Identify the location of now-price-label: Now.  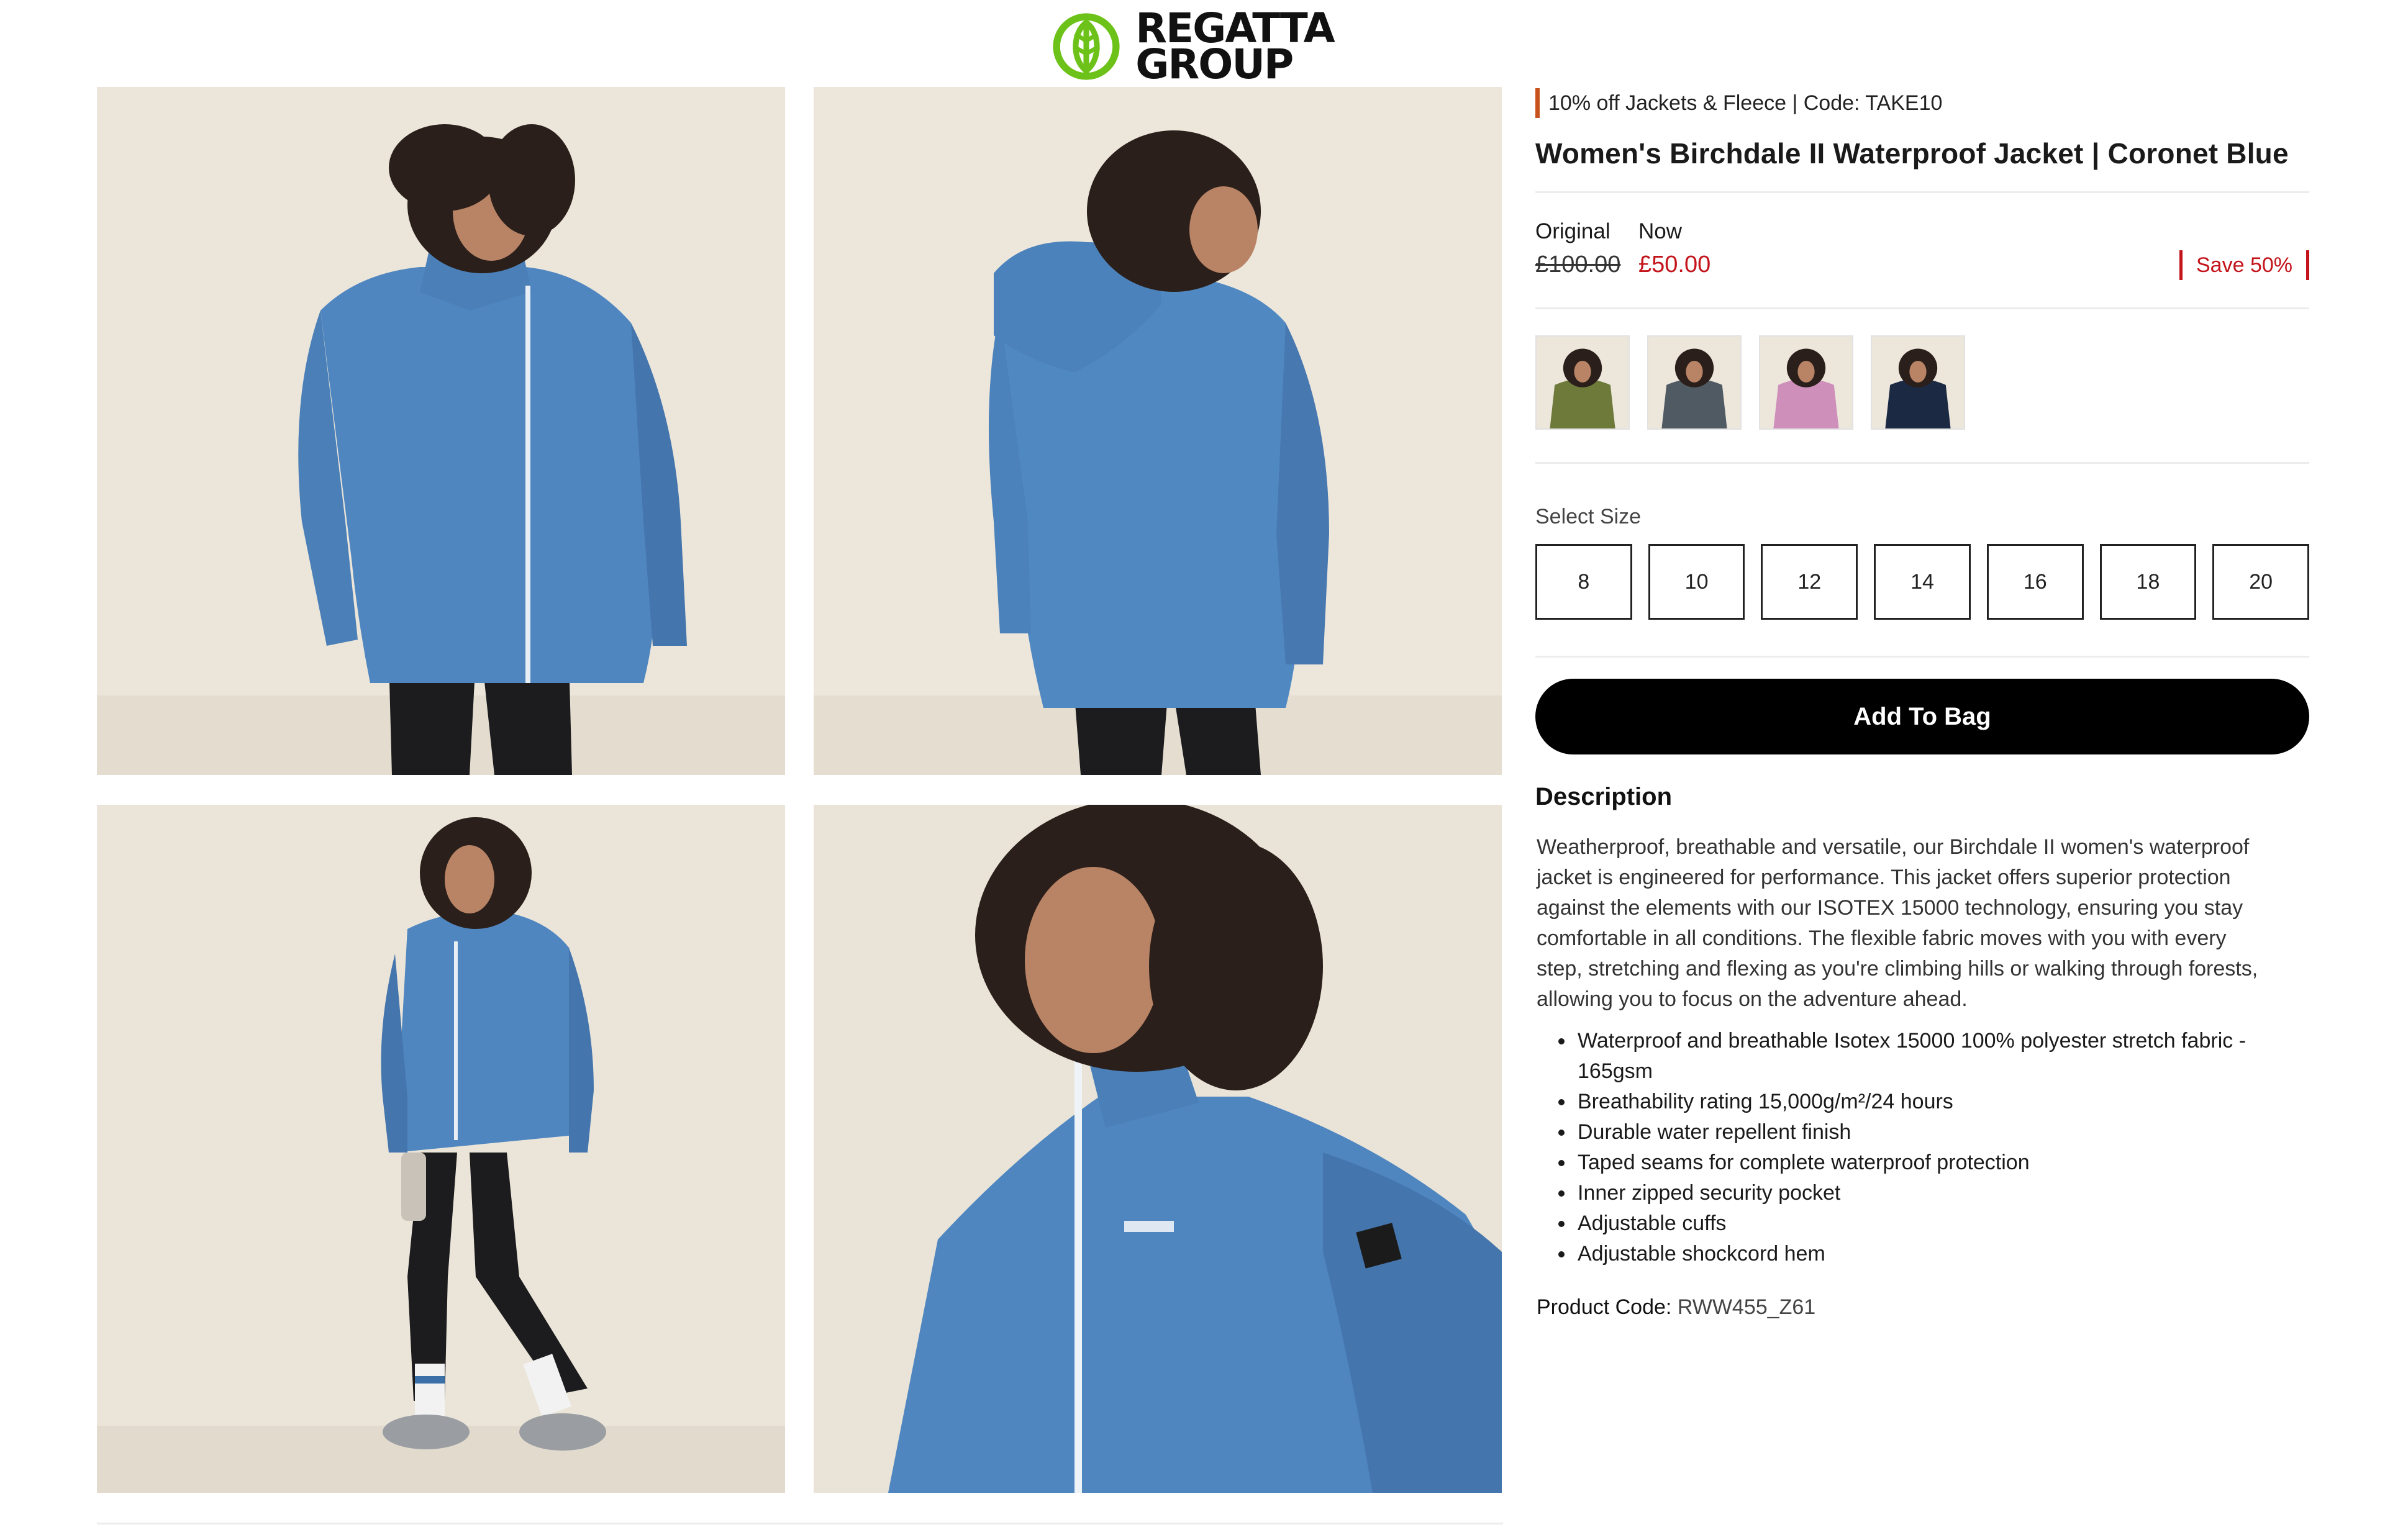
(1660, 231).